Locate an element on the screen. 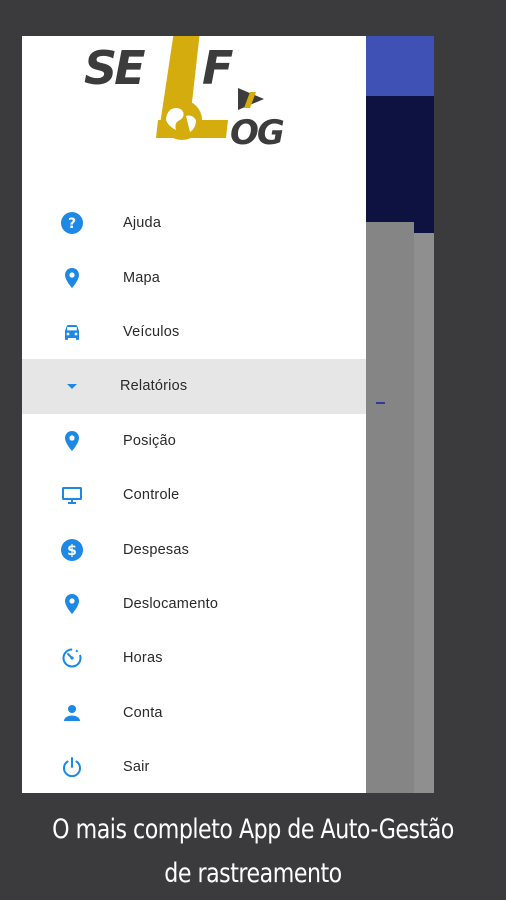 The image size is (506, 900). app-content-card is located at coordinates (390, 507).